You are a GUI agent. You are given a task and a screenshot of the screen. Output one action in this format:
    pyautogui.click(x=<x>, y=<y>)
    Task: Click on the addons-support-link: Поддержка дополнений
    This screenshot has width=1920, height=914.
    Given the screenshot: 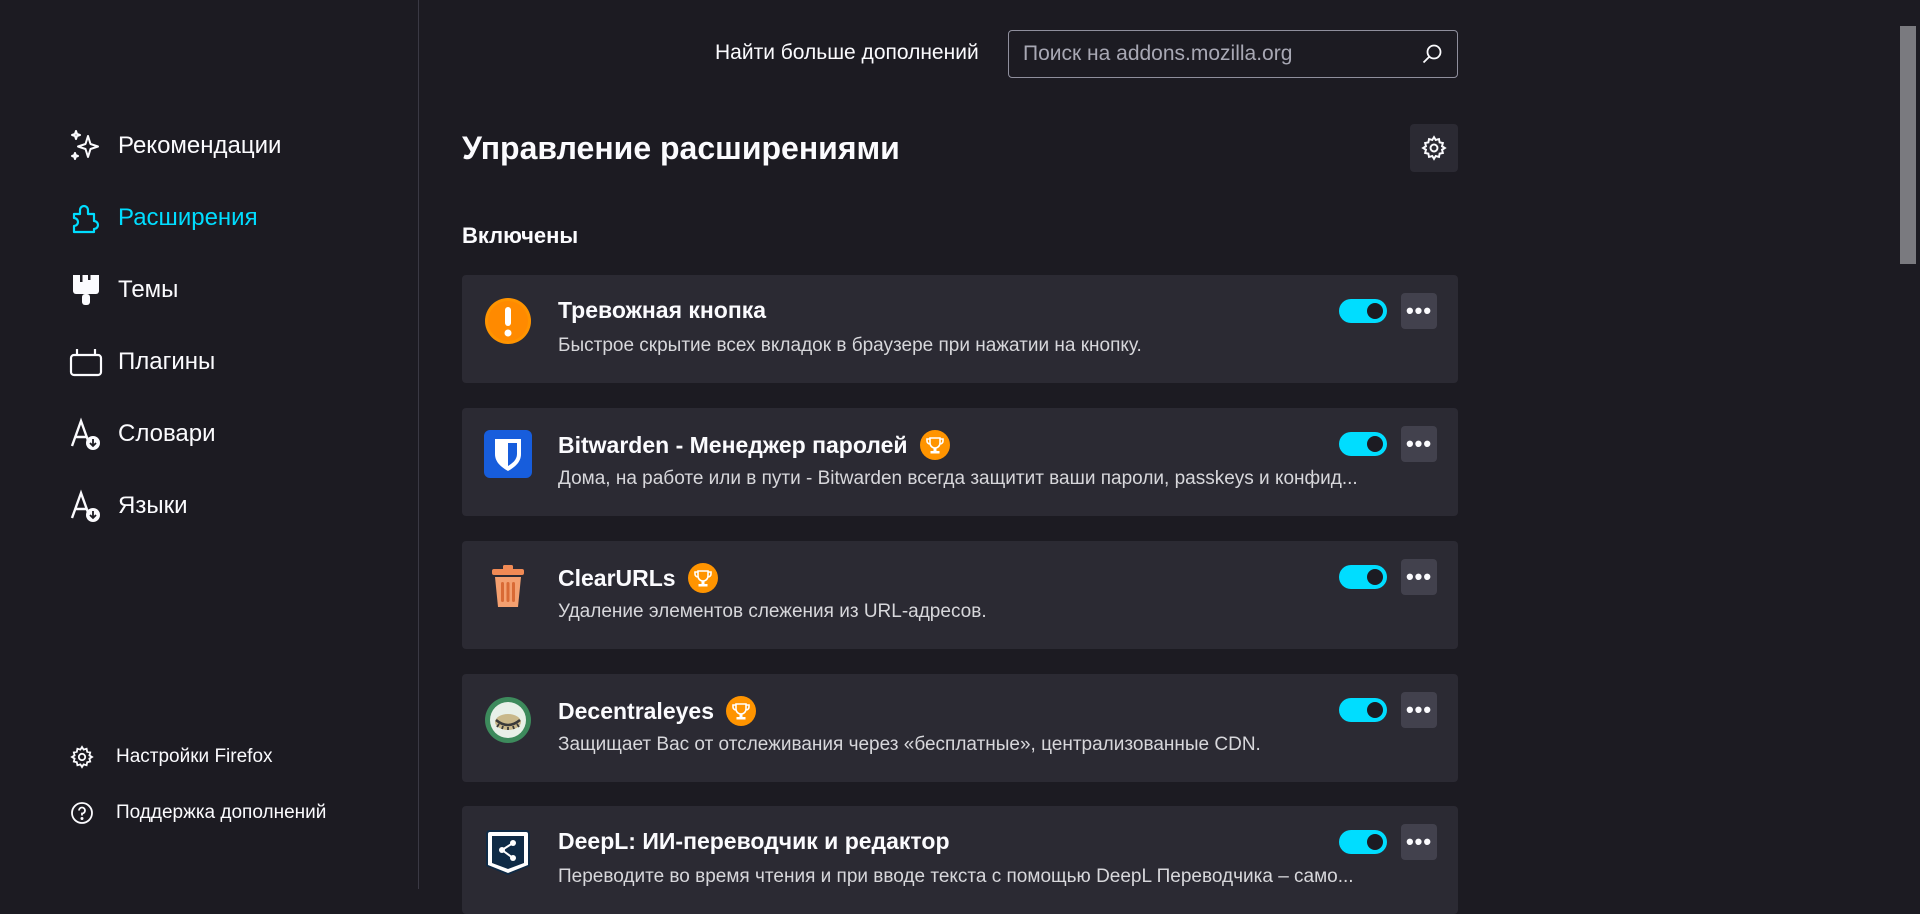 What is the action you would take?
    pyautogui.click(x=198, y=813)
    